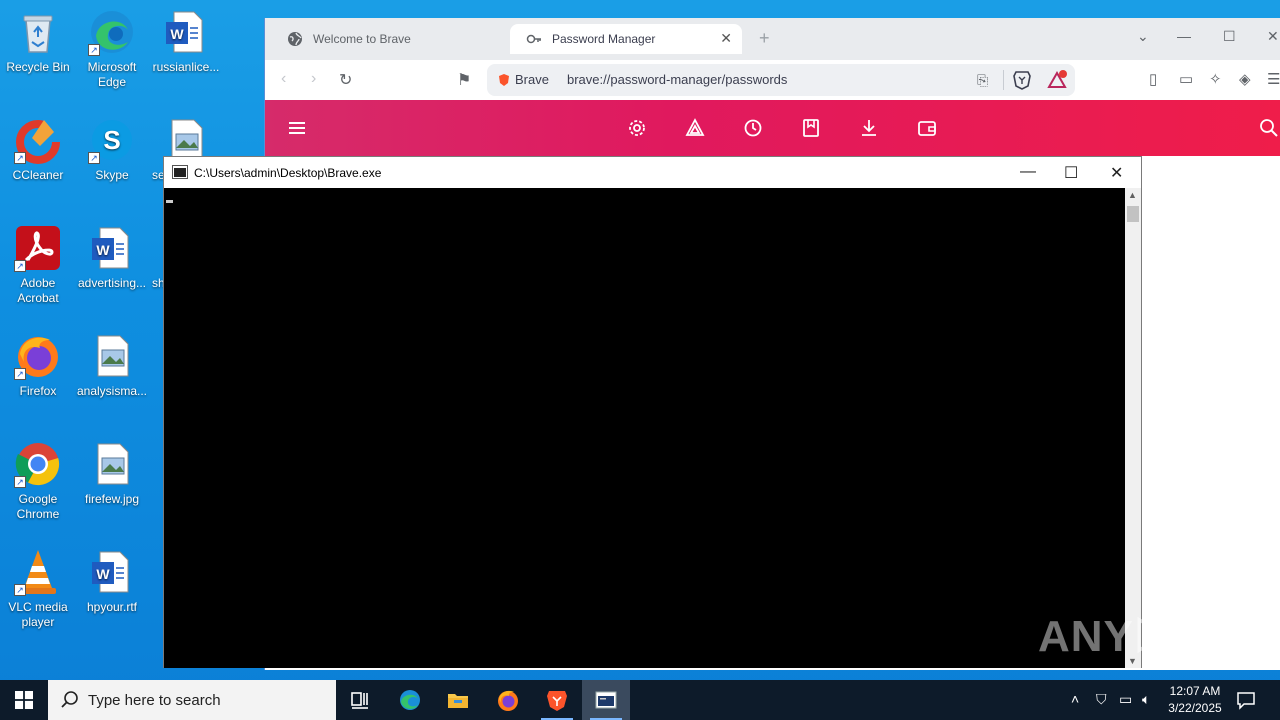  What do you see at coordinates (1143, 36) in the screenshot?
I see `tab-search-chevron-icon: ⌄` at bounding box center [1143, 36].